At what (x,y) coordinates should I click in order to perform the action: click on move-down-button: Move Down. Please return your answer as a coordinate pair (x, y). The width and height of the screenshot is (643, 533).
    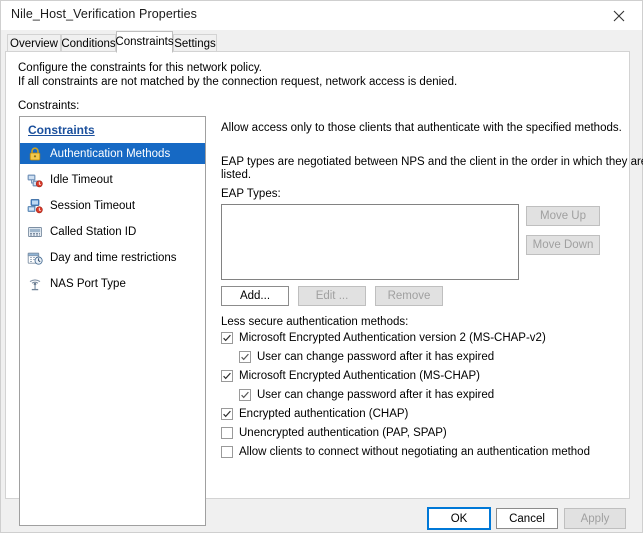
    Looking at the image, I should click on (563, 245).